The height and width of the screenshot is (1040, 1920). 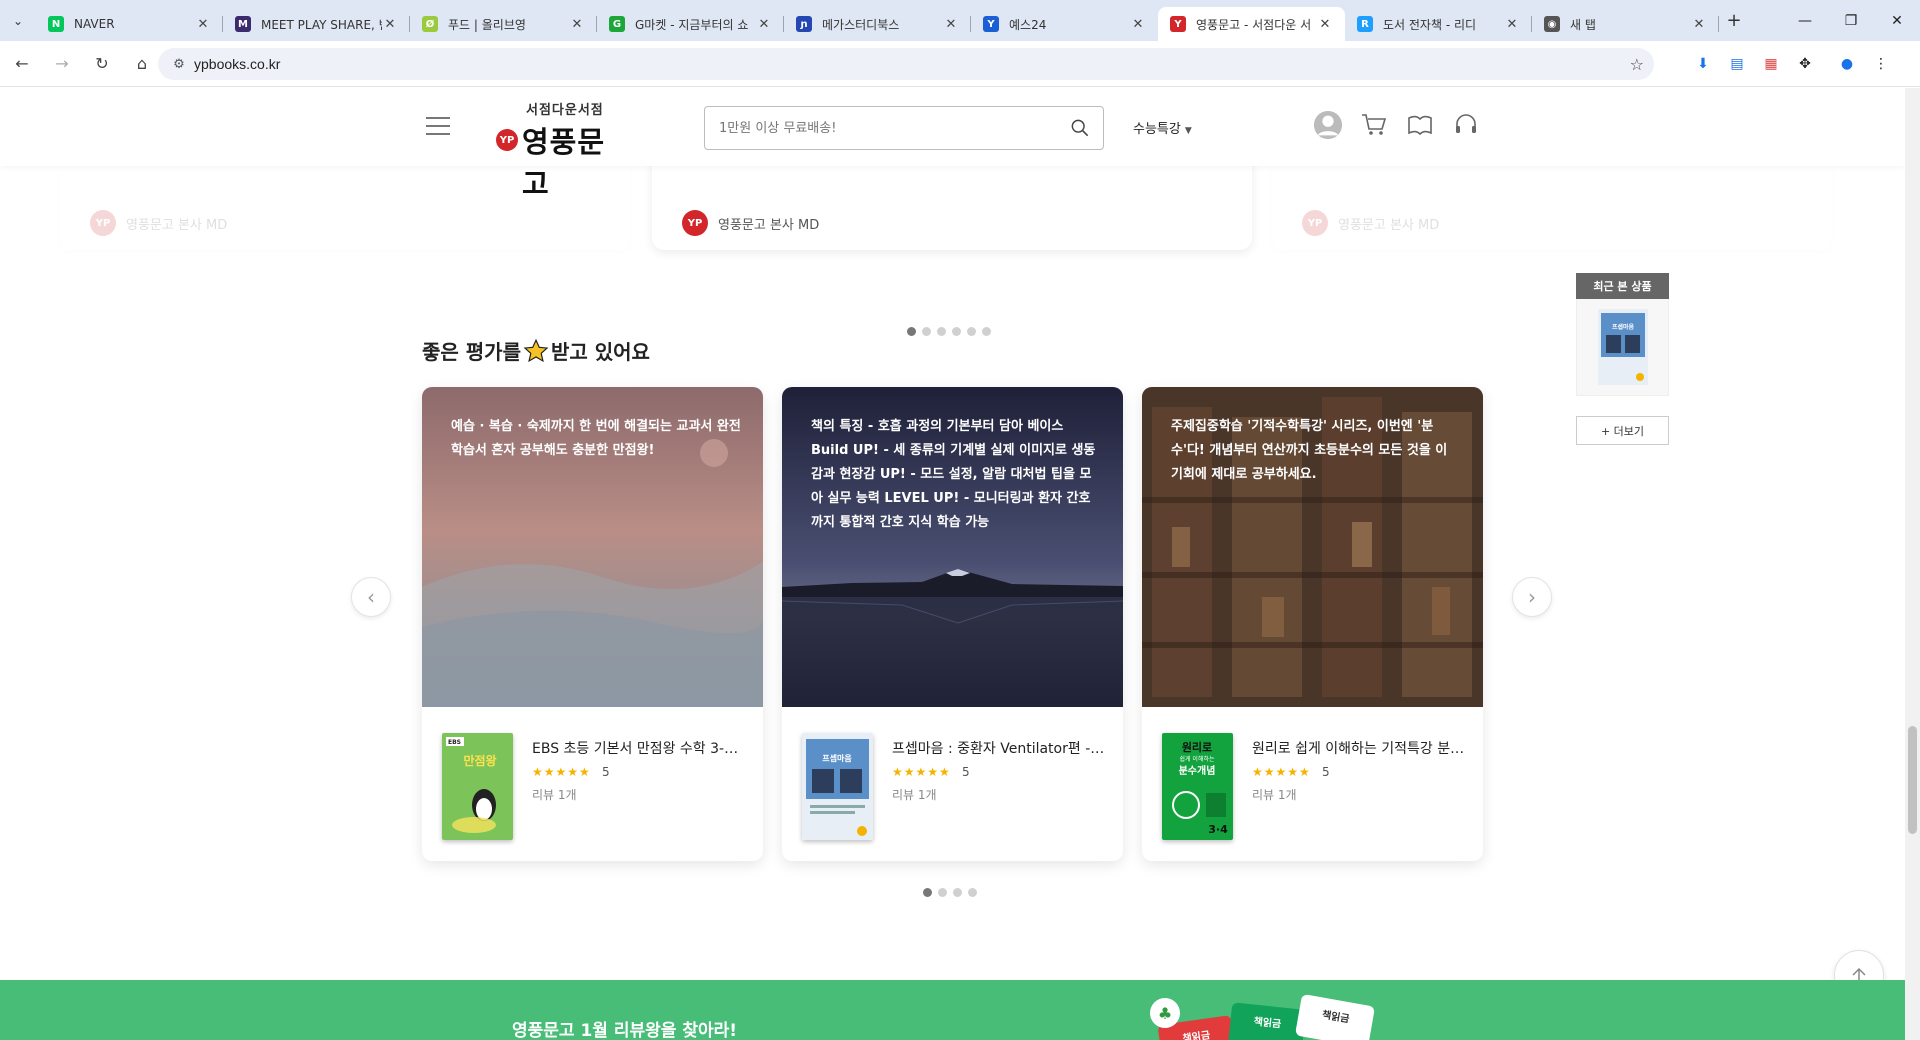 I want to click on restore-icon: ❐, so click(x=1851, y=20).